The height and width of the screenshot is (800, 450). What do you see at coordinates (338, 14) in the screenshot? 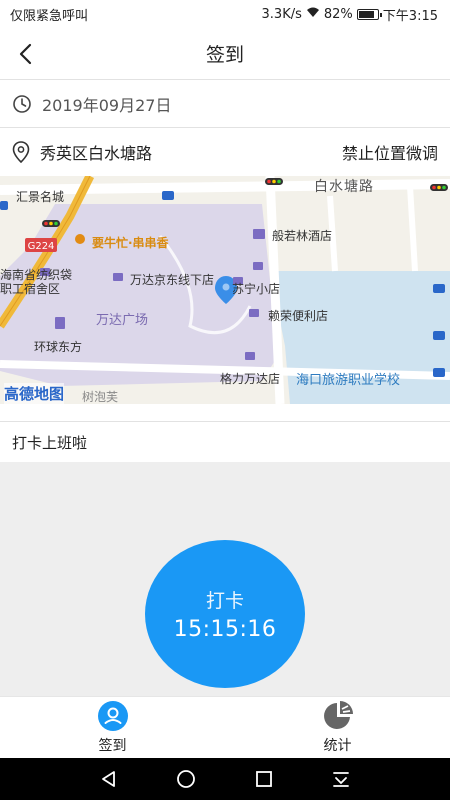
I see `battery-percent: 82%` at bounding box center [338, 14].